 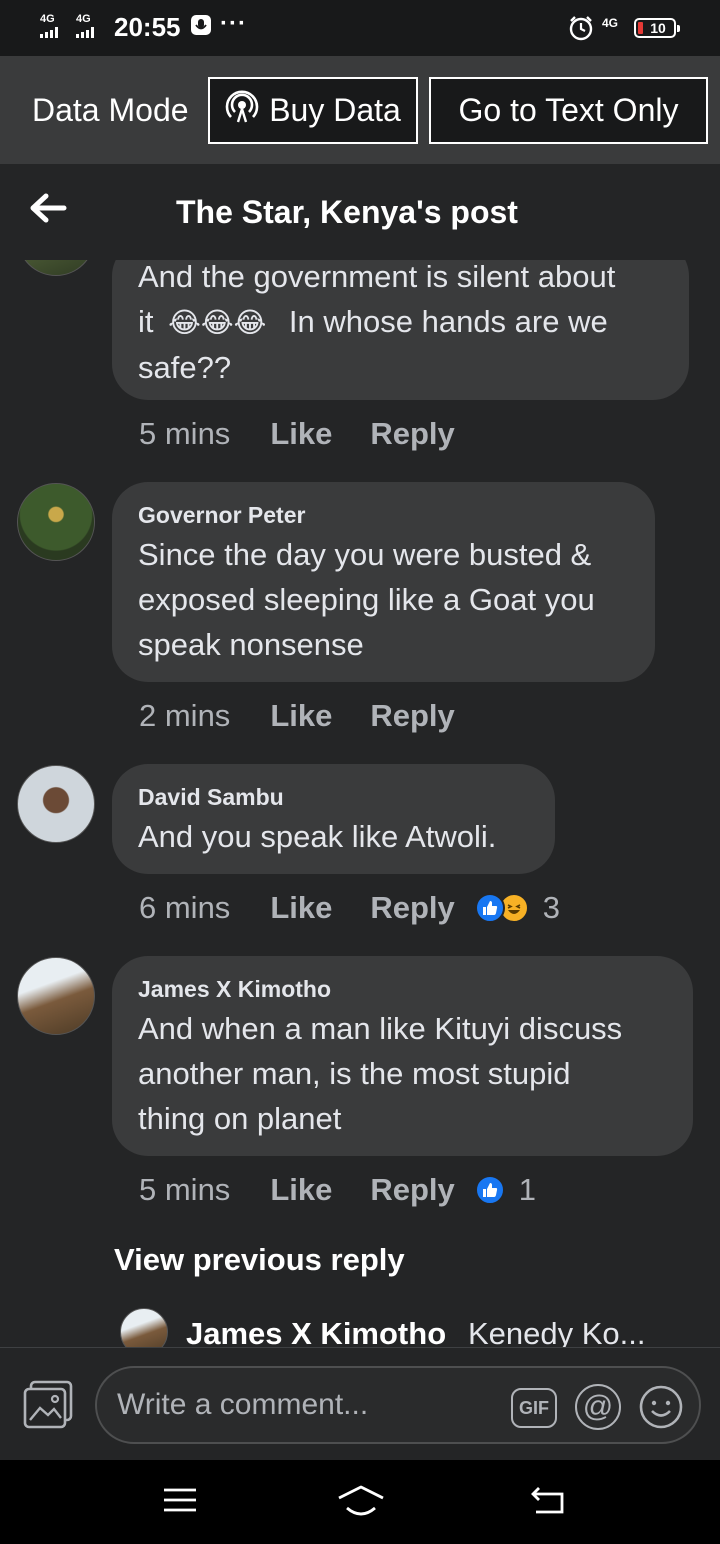 I want to click on go-to-text-only-button: Go to Text Only, so click(x=568, y=110).